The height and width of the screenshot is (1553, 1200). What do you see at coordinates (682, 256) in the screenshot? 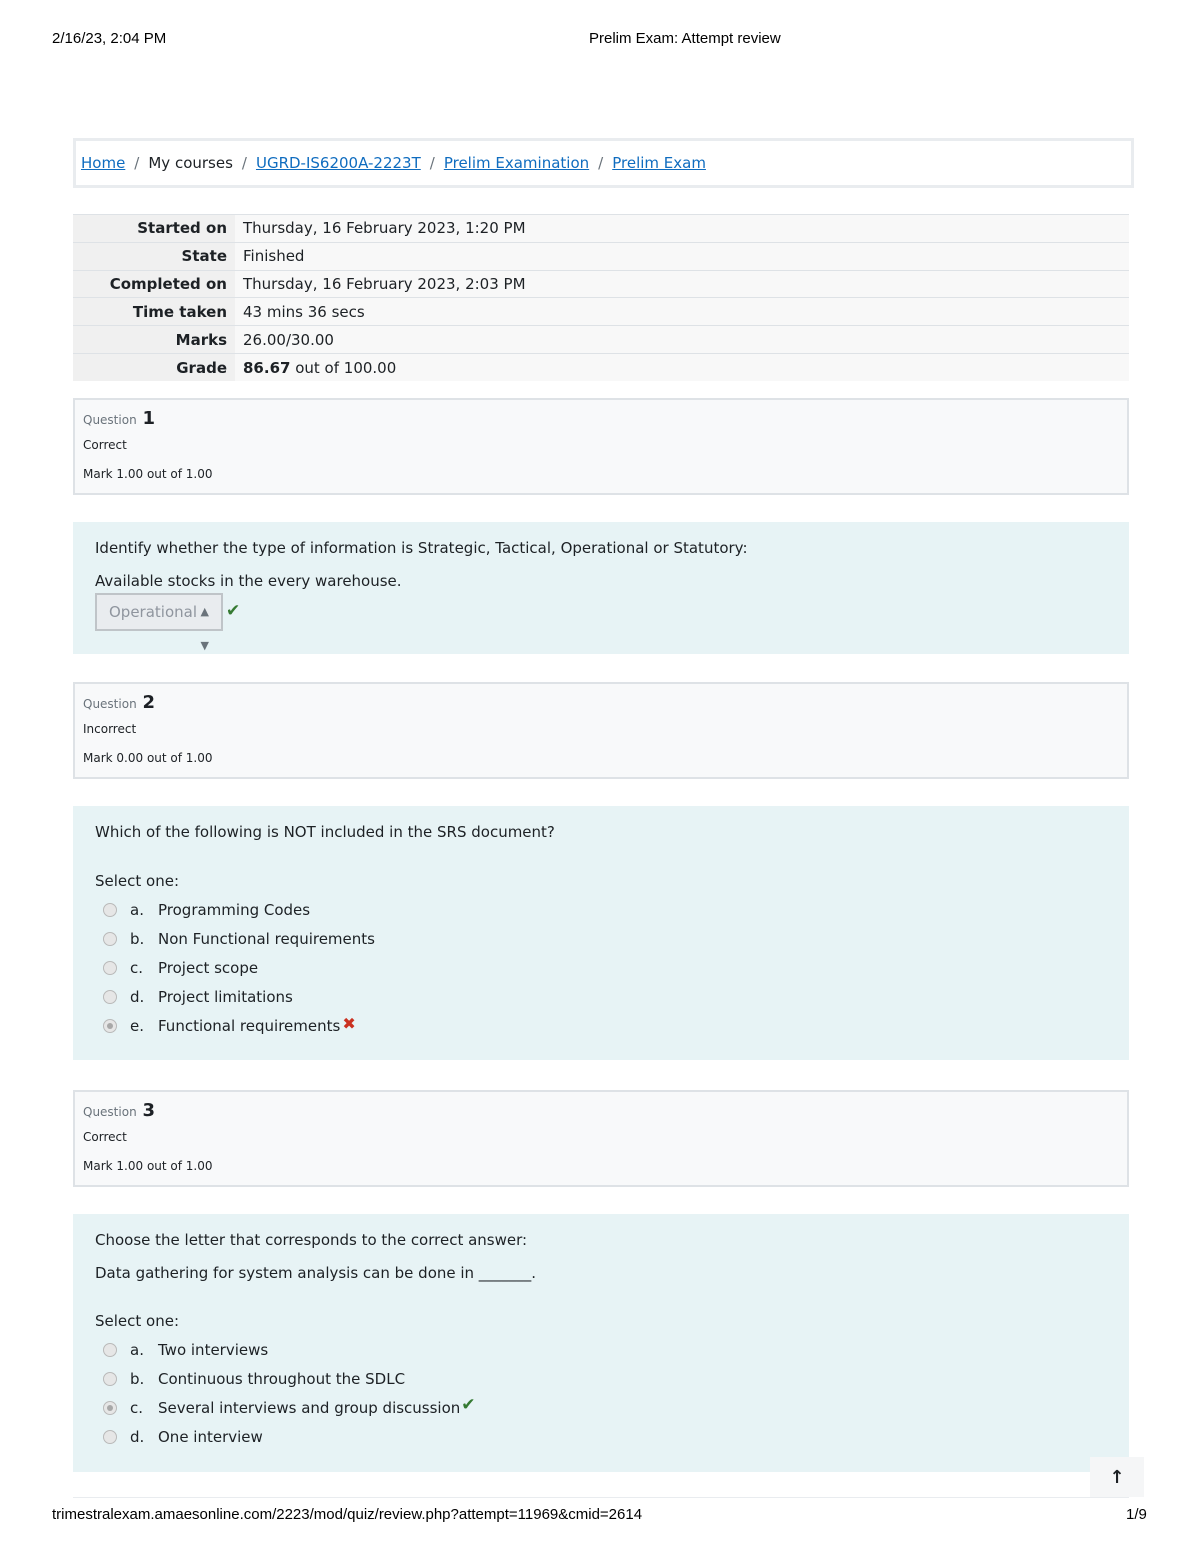
I see `summary-value: Finished` at bounding box center [682, 256].